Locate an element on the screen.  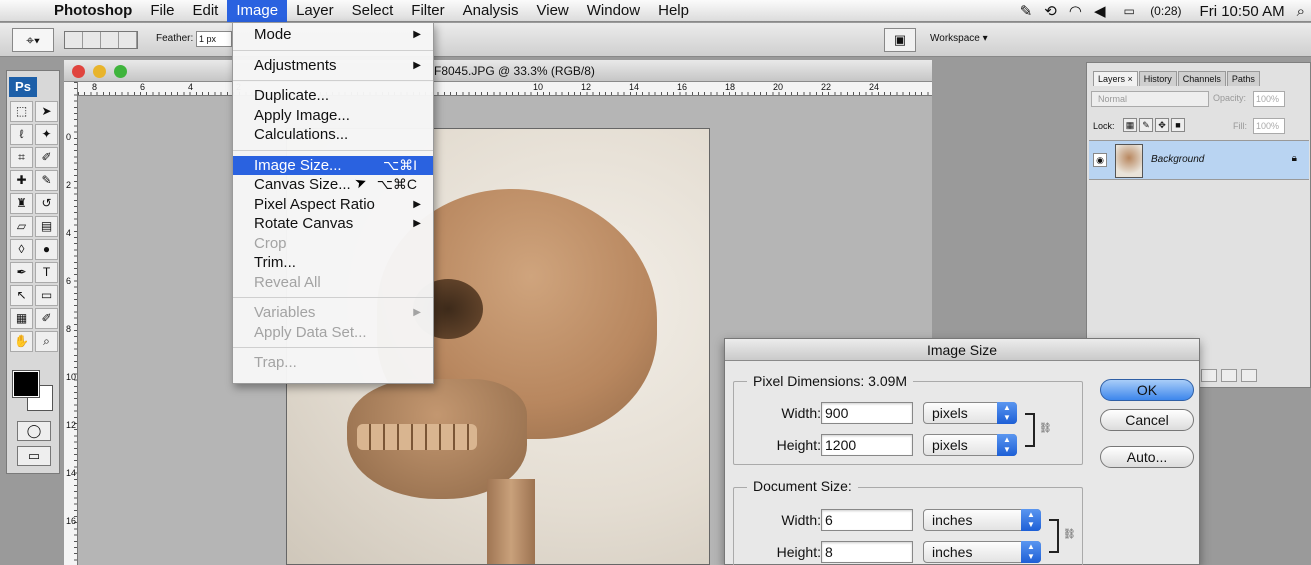
doc-height-unit-select: inches ▲ ▼ is located at coordinates (982, 552).